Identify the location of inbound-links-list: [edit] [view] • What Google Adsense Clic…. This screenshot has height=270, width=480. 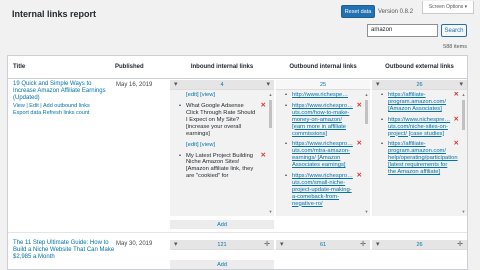
(218, 154).